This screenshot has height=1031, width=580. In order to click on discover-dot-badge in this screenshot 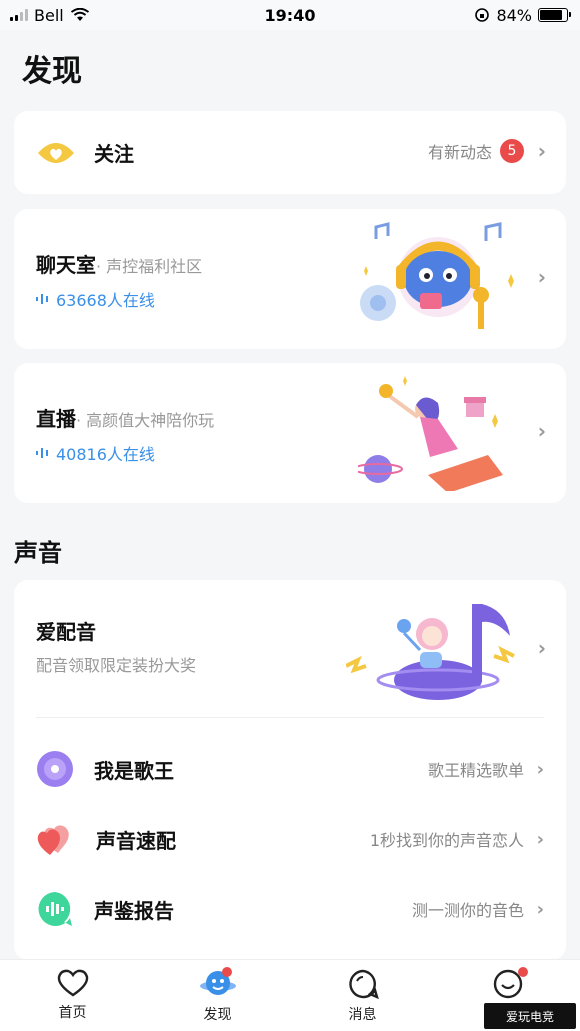, I will do `click(227, 972)`.